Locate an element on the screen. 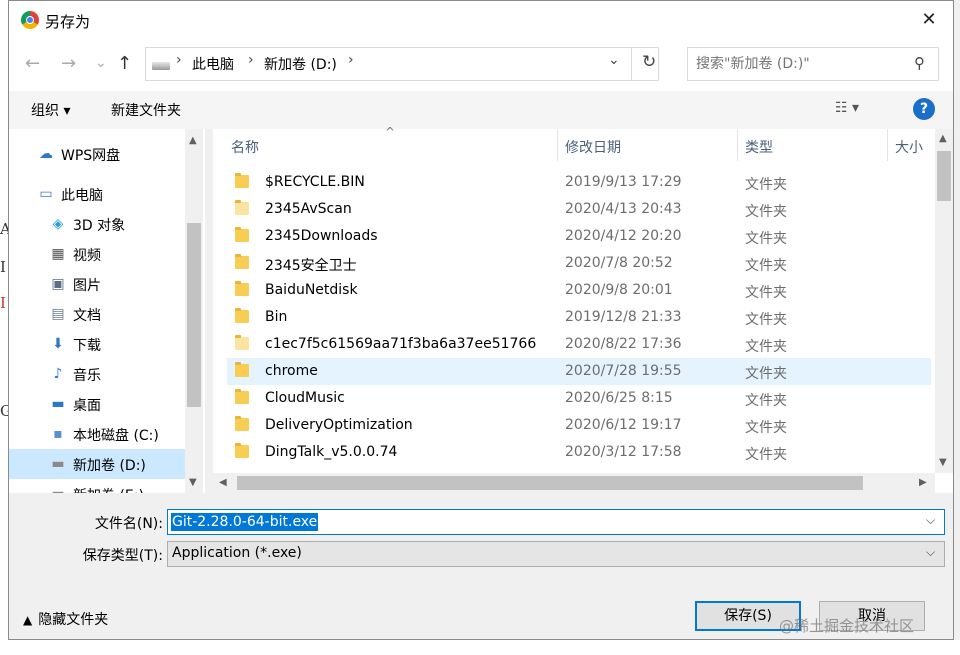 This screenshot has width=960, height=655. file-date: 2019/12/8 21:33 is located at coordinates (623, 317).